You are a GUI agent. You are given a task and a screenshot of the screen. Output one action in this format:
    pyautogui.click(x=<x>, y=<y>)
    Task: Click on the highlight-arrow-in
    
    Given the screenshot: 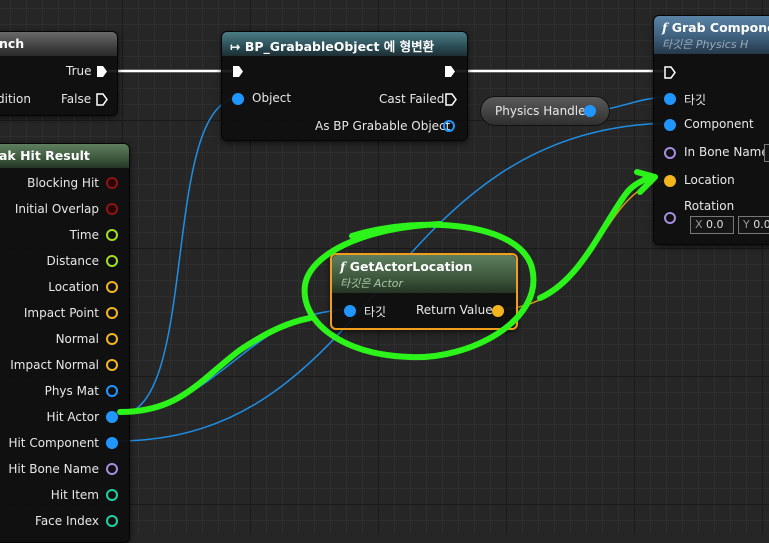 What is the action you would take?
    pyautogui.click(x=215, y=365)
    